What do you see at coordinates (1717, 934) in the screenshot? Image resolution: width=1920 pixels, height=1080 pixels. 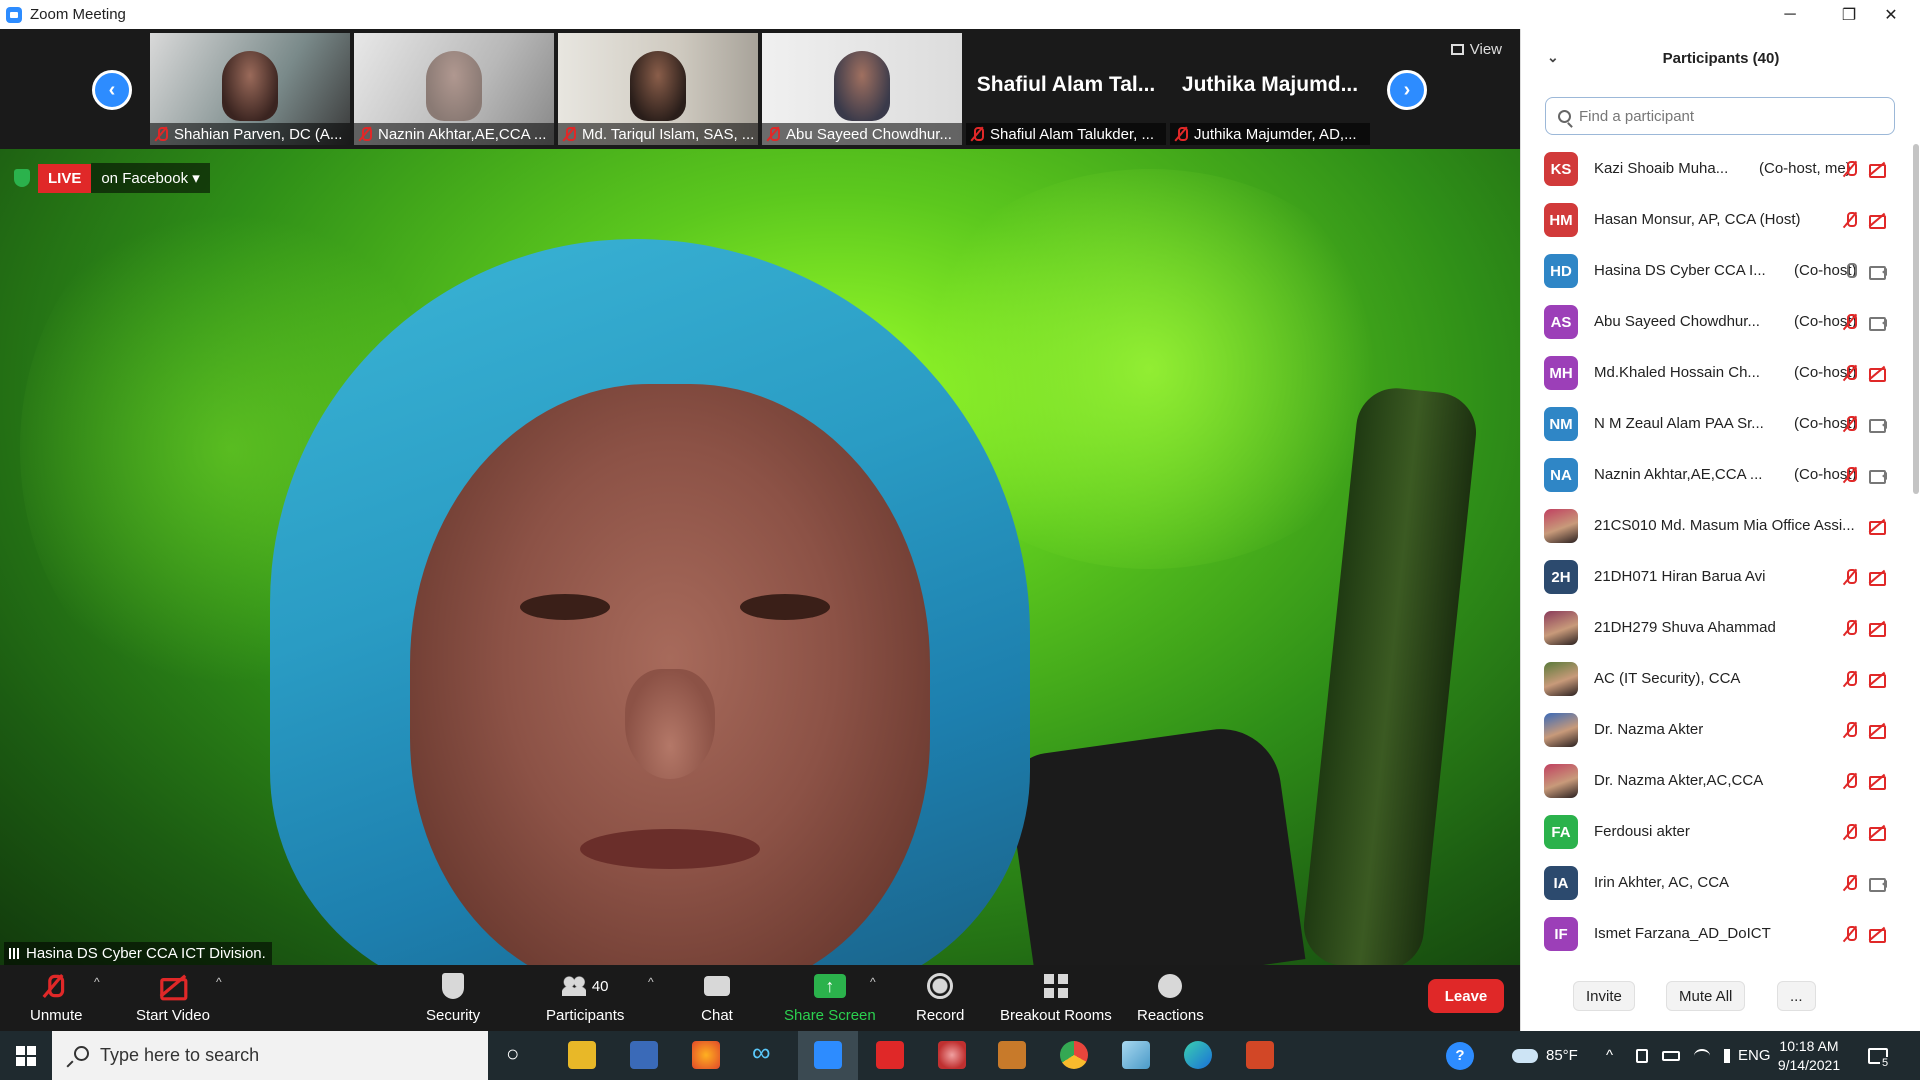 I see `participant-row: IF Ismet Farzana_AD_DoICT` at bounding box center [1717, 934].